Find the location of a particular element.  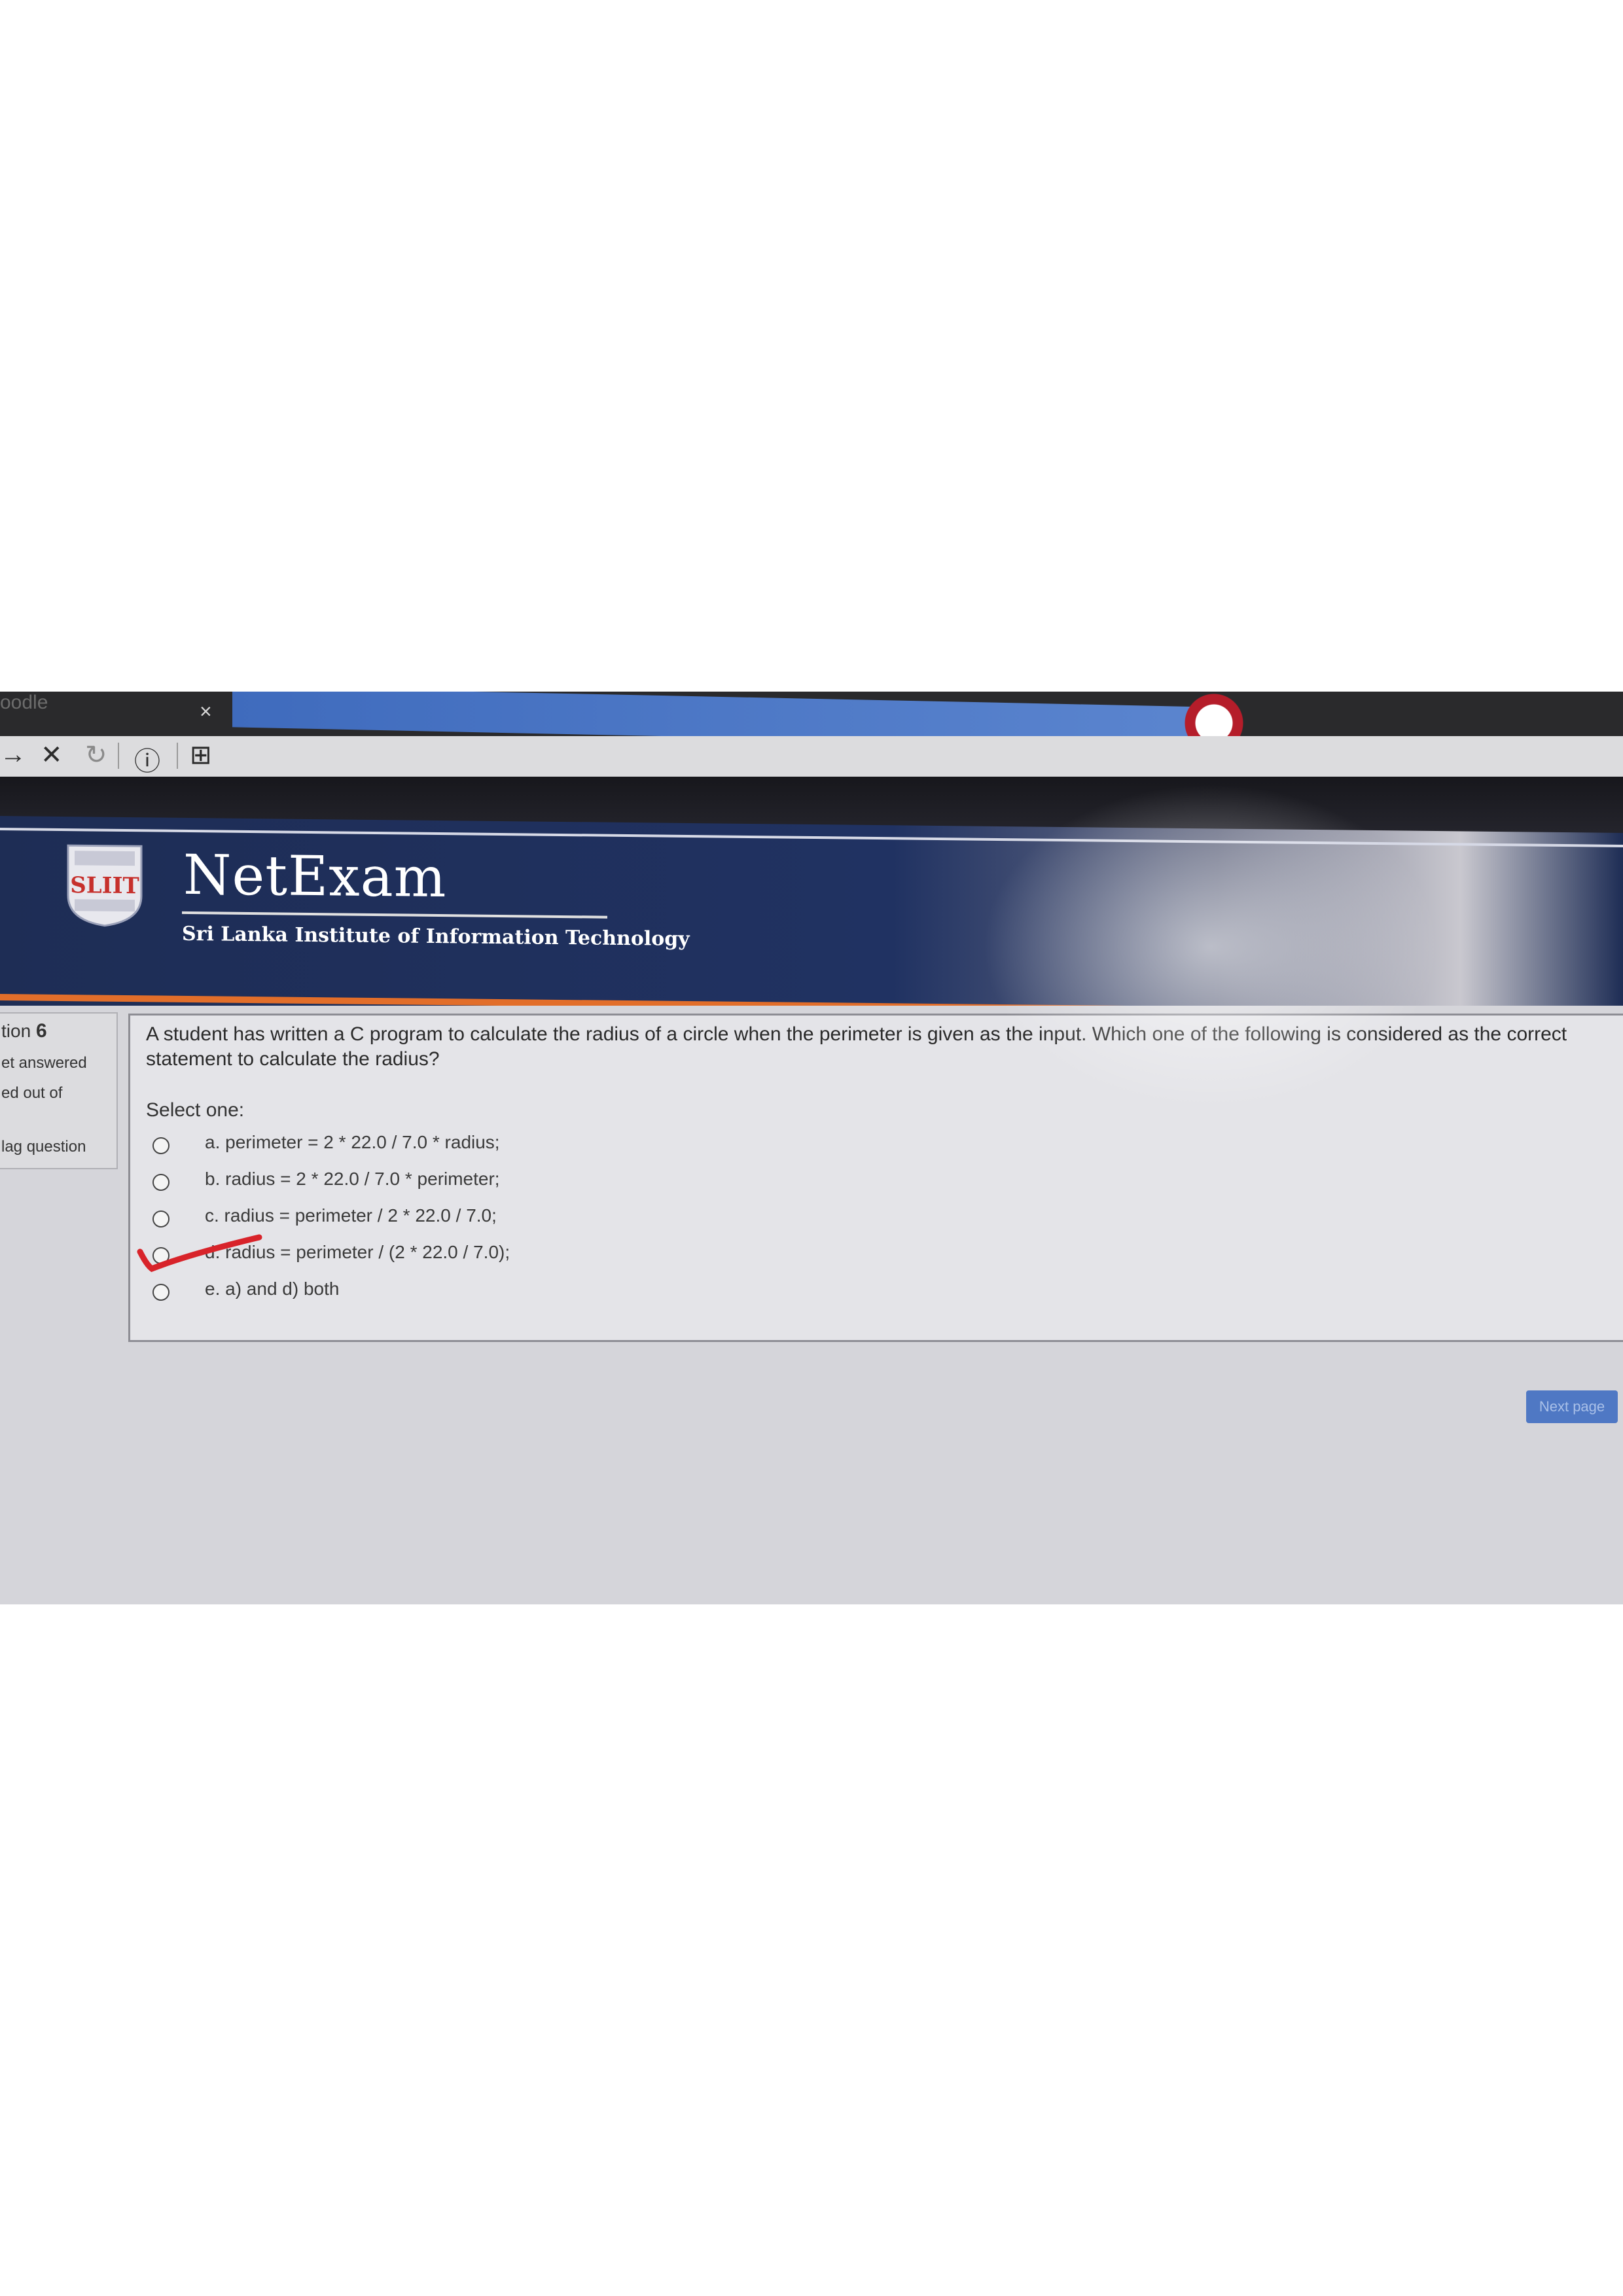

browser-tab-bar: oodle × is located at coordinates (811, 720).